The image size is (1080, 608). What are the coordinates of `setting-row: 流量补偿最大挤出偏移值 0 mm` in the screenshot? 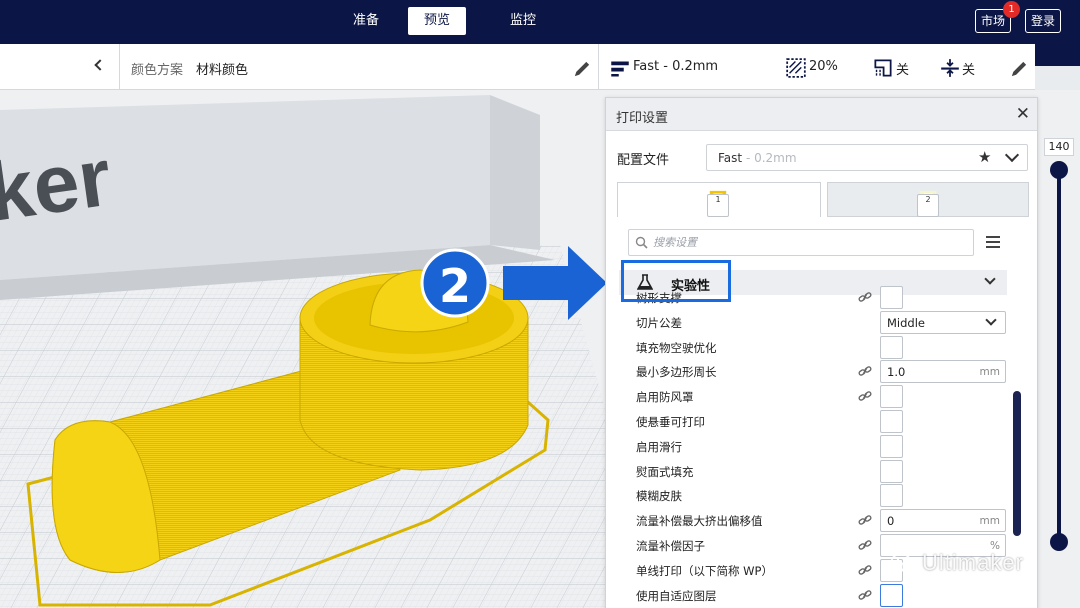 It's located at (821, 520).